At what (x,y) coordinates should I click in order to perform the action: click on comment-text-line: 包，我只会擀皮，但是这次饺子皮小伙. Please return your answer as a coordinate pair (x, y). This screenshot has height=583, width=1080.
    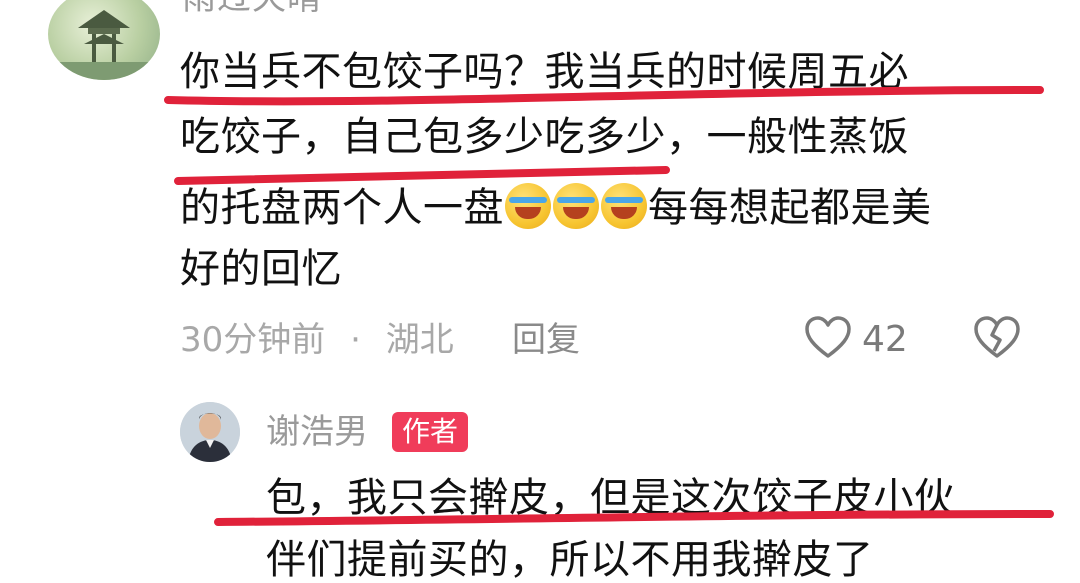
    Looking at the image, I should click on (610, 498).